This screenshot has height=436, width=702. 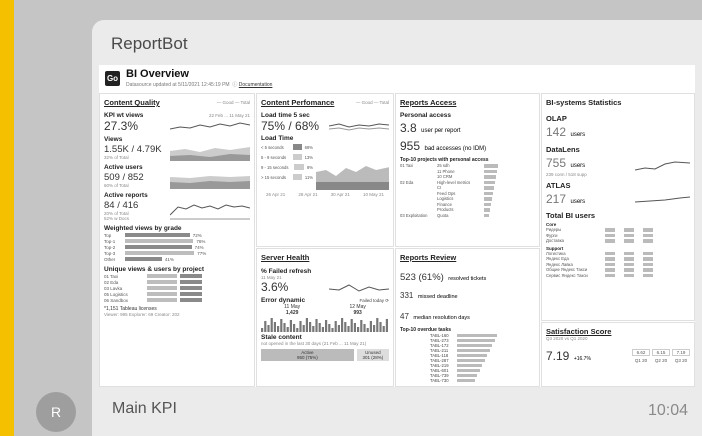 I want to click on bucket-row: 5 - 9 seconds 13%, so click(x=287, y=157).